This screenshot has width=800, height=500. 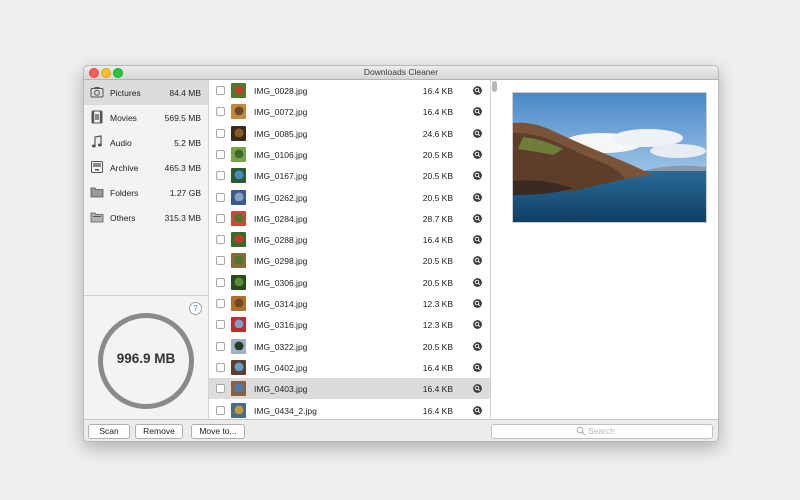 What do you see at coordinates (97, 117) in the screenshot?
I see `film-icon` at bounding box center [97, 117].